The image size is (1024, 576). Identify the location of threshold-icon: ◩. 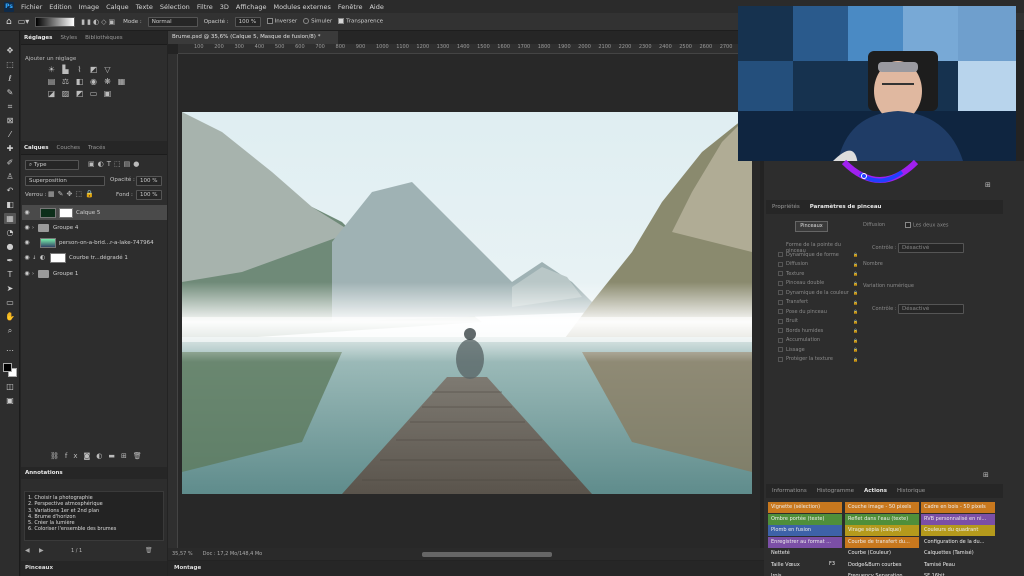
(79, 93).